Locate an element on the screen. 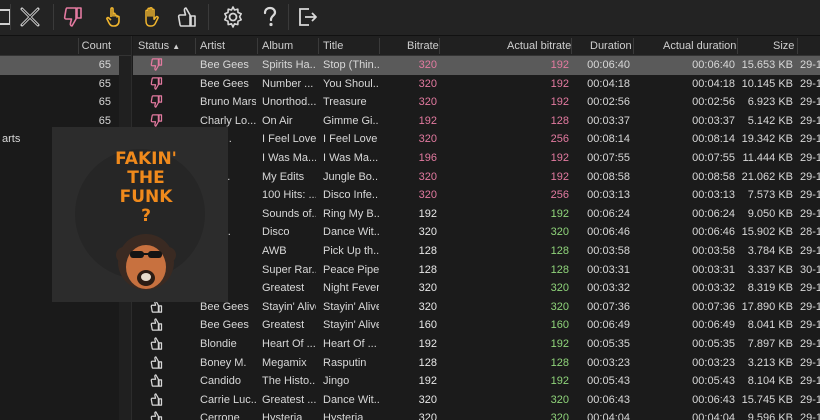 The image size is (820, 420). count-header: Count is located at coordinates (96, 46).